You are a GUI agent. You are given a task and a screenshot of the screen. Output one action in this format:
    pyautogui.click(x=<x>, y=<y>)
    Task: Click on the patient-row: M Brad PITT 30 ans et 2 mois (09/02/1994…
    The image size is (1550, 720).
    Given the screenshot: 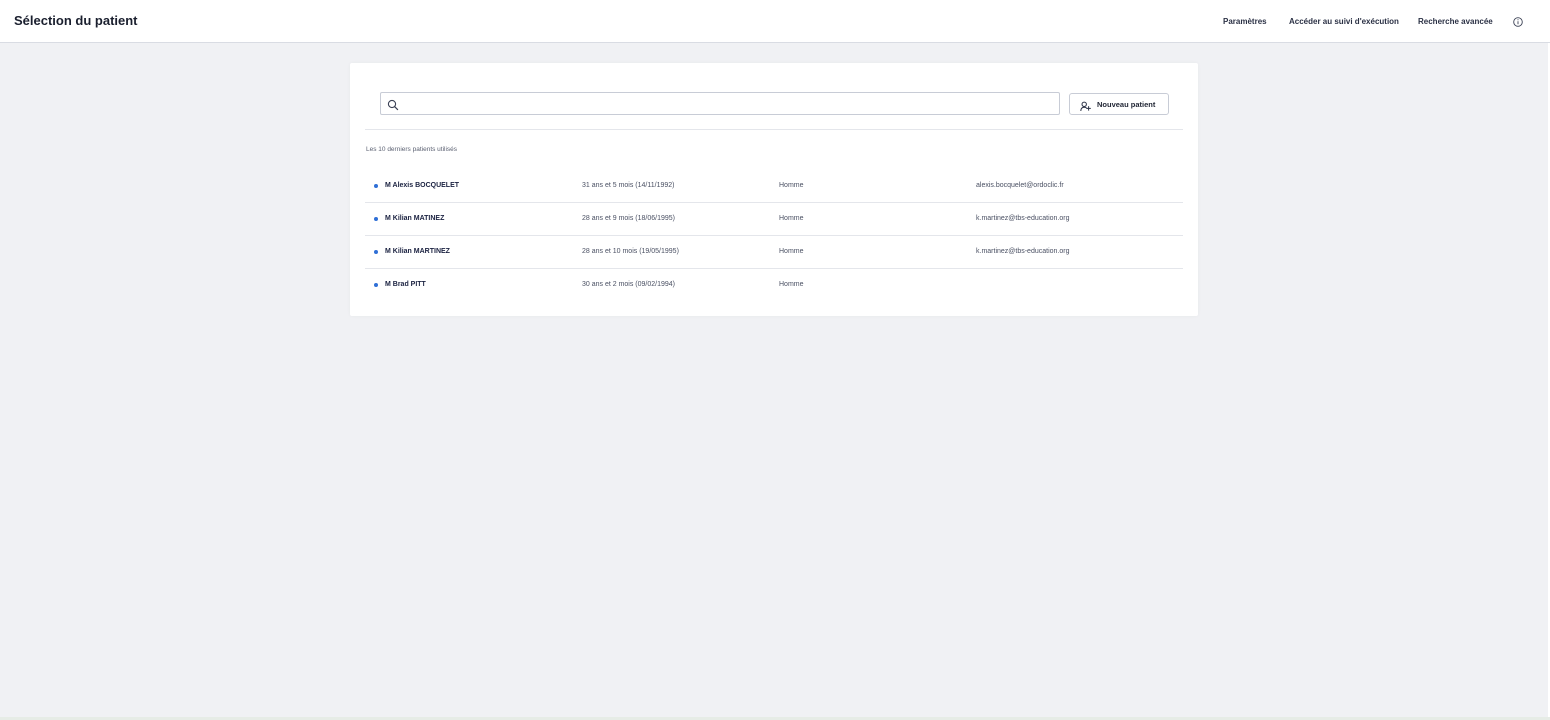 What is the action you would take?
    pyautogui.click(x=774, y=285)
    